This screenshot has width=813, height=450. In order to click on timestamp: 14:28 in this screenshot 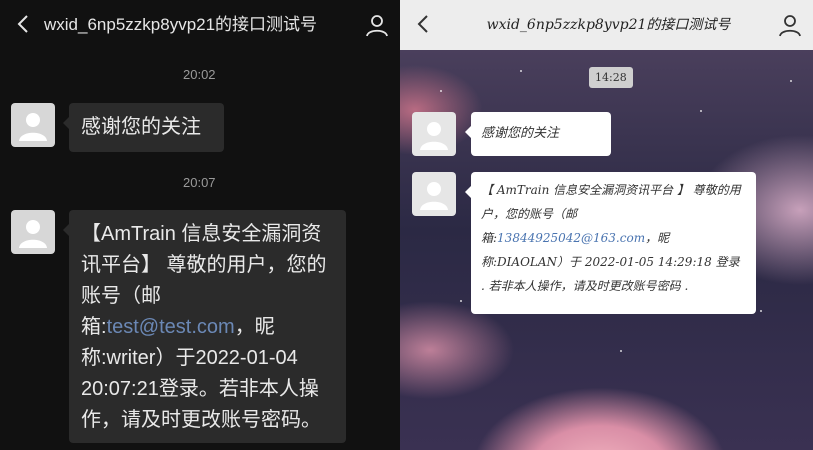, I will do `click(611, 77)`.